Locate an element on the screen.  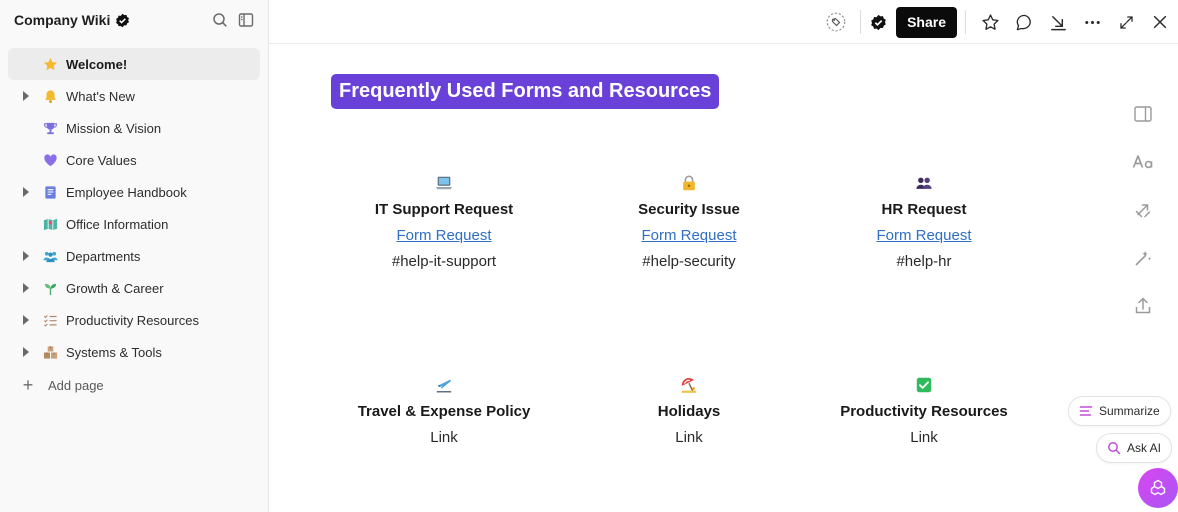
seedling-icon is located at coordinates (50, 288).